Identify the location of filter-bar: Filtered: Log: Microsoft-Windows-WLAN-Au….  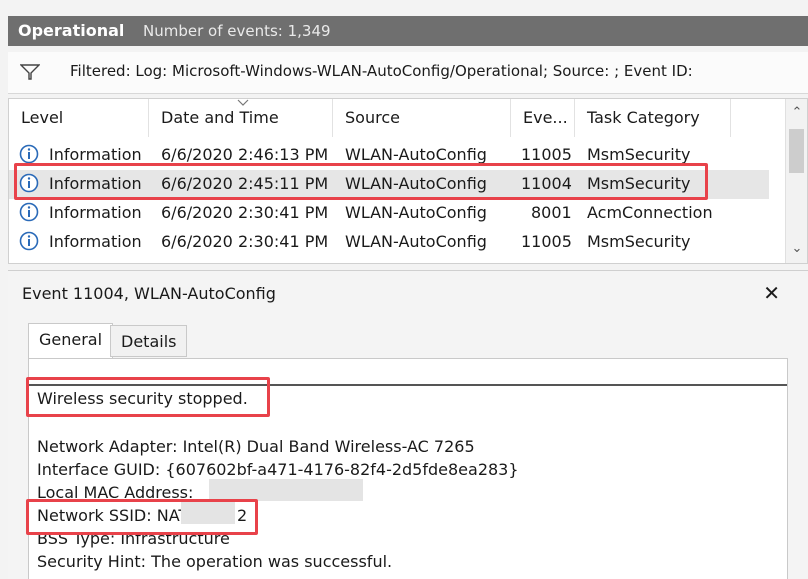
(408, 73).